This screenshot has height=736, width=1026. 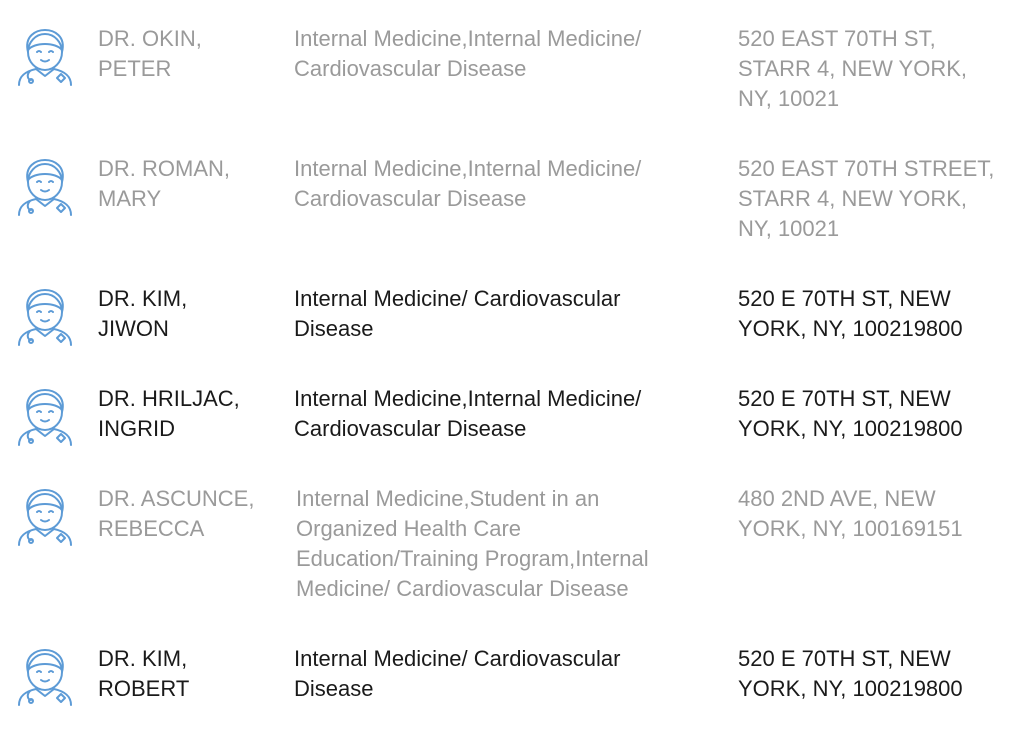 What do you see at coordinates (188, 514) in the screenshot?
I see `doctor-name: DR. ASCUNCE, REBECCA` at bounding box center [188, 514].